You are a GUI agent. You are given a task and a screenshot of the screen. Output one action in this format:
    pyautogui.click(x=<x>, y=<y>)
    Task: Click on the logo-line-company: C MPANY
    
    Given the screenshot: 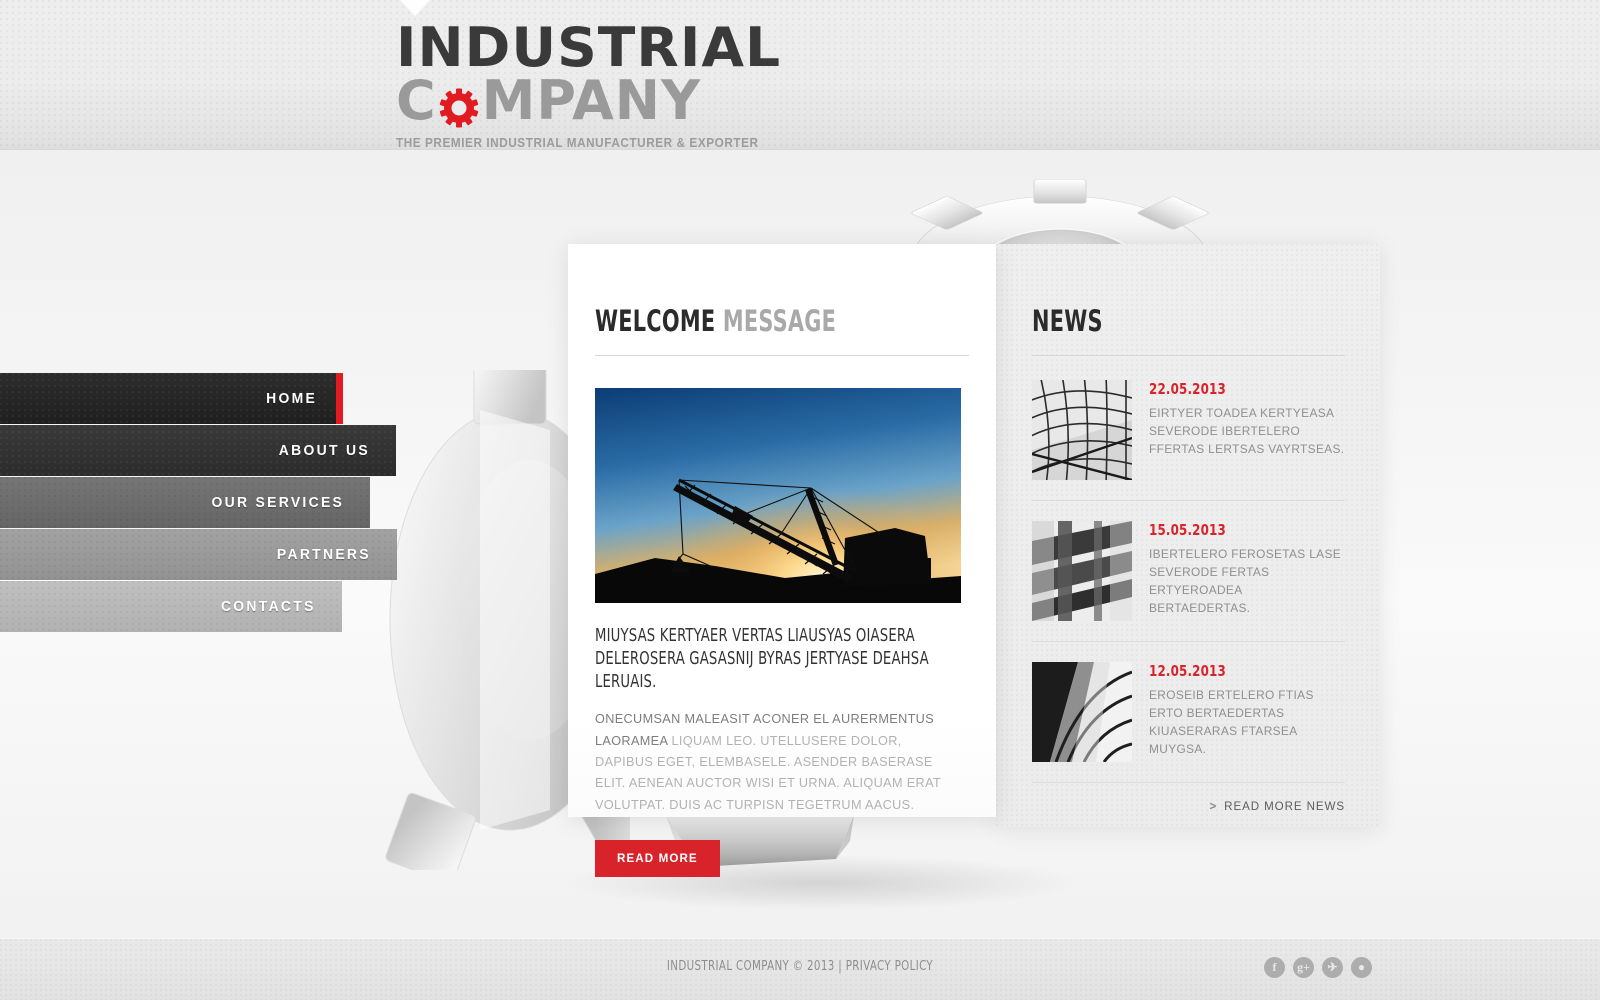 What is the action you would take?
    pyautogui.click(x=706, y=101)
    